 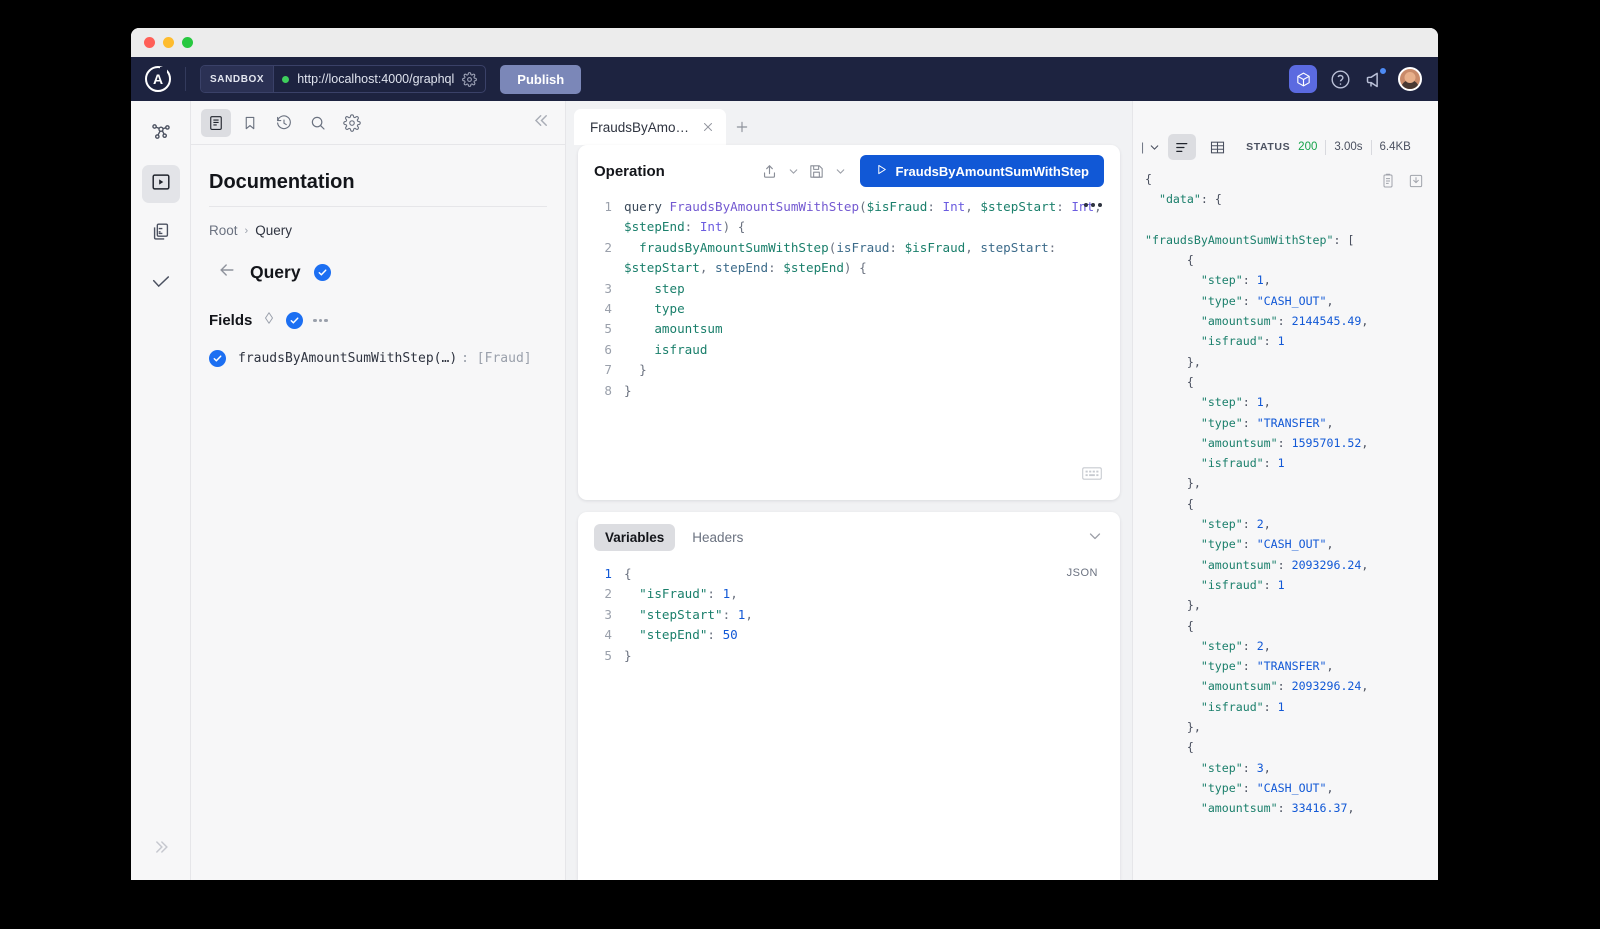 What do you see at coordinates (1284, 442) in the screenshot?
I see `json-line: "amountsum": 1595701.52,` at bounding box center [1284, 442].